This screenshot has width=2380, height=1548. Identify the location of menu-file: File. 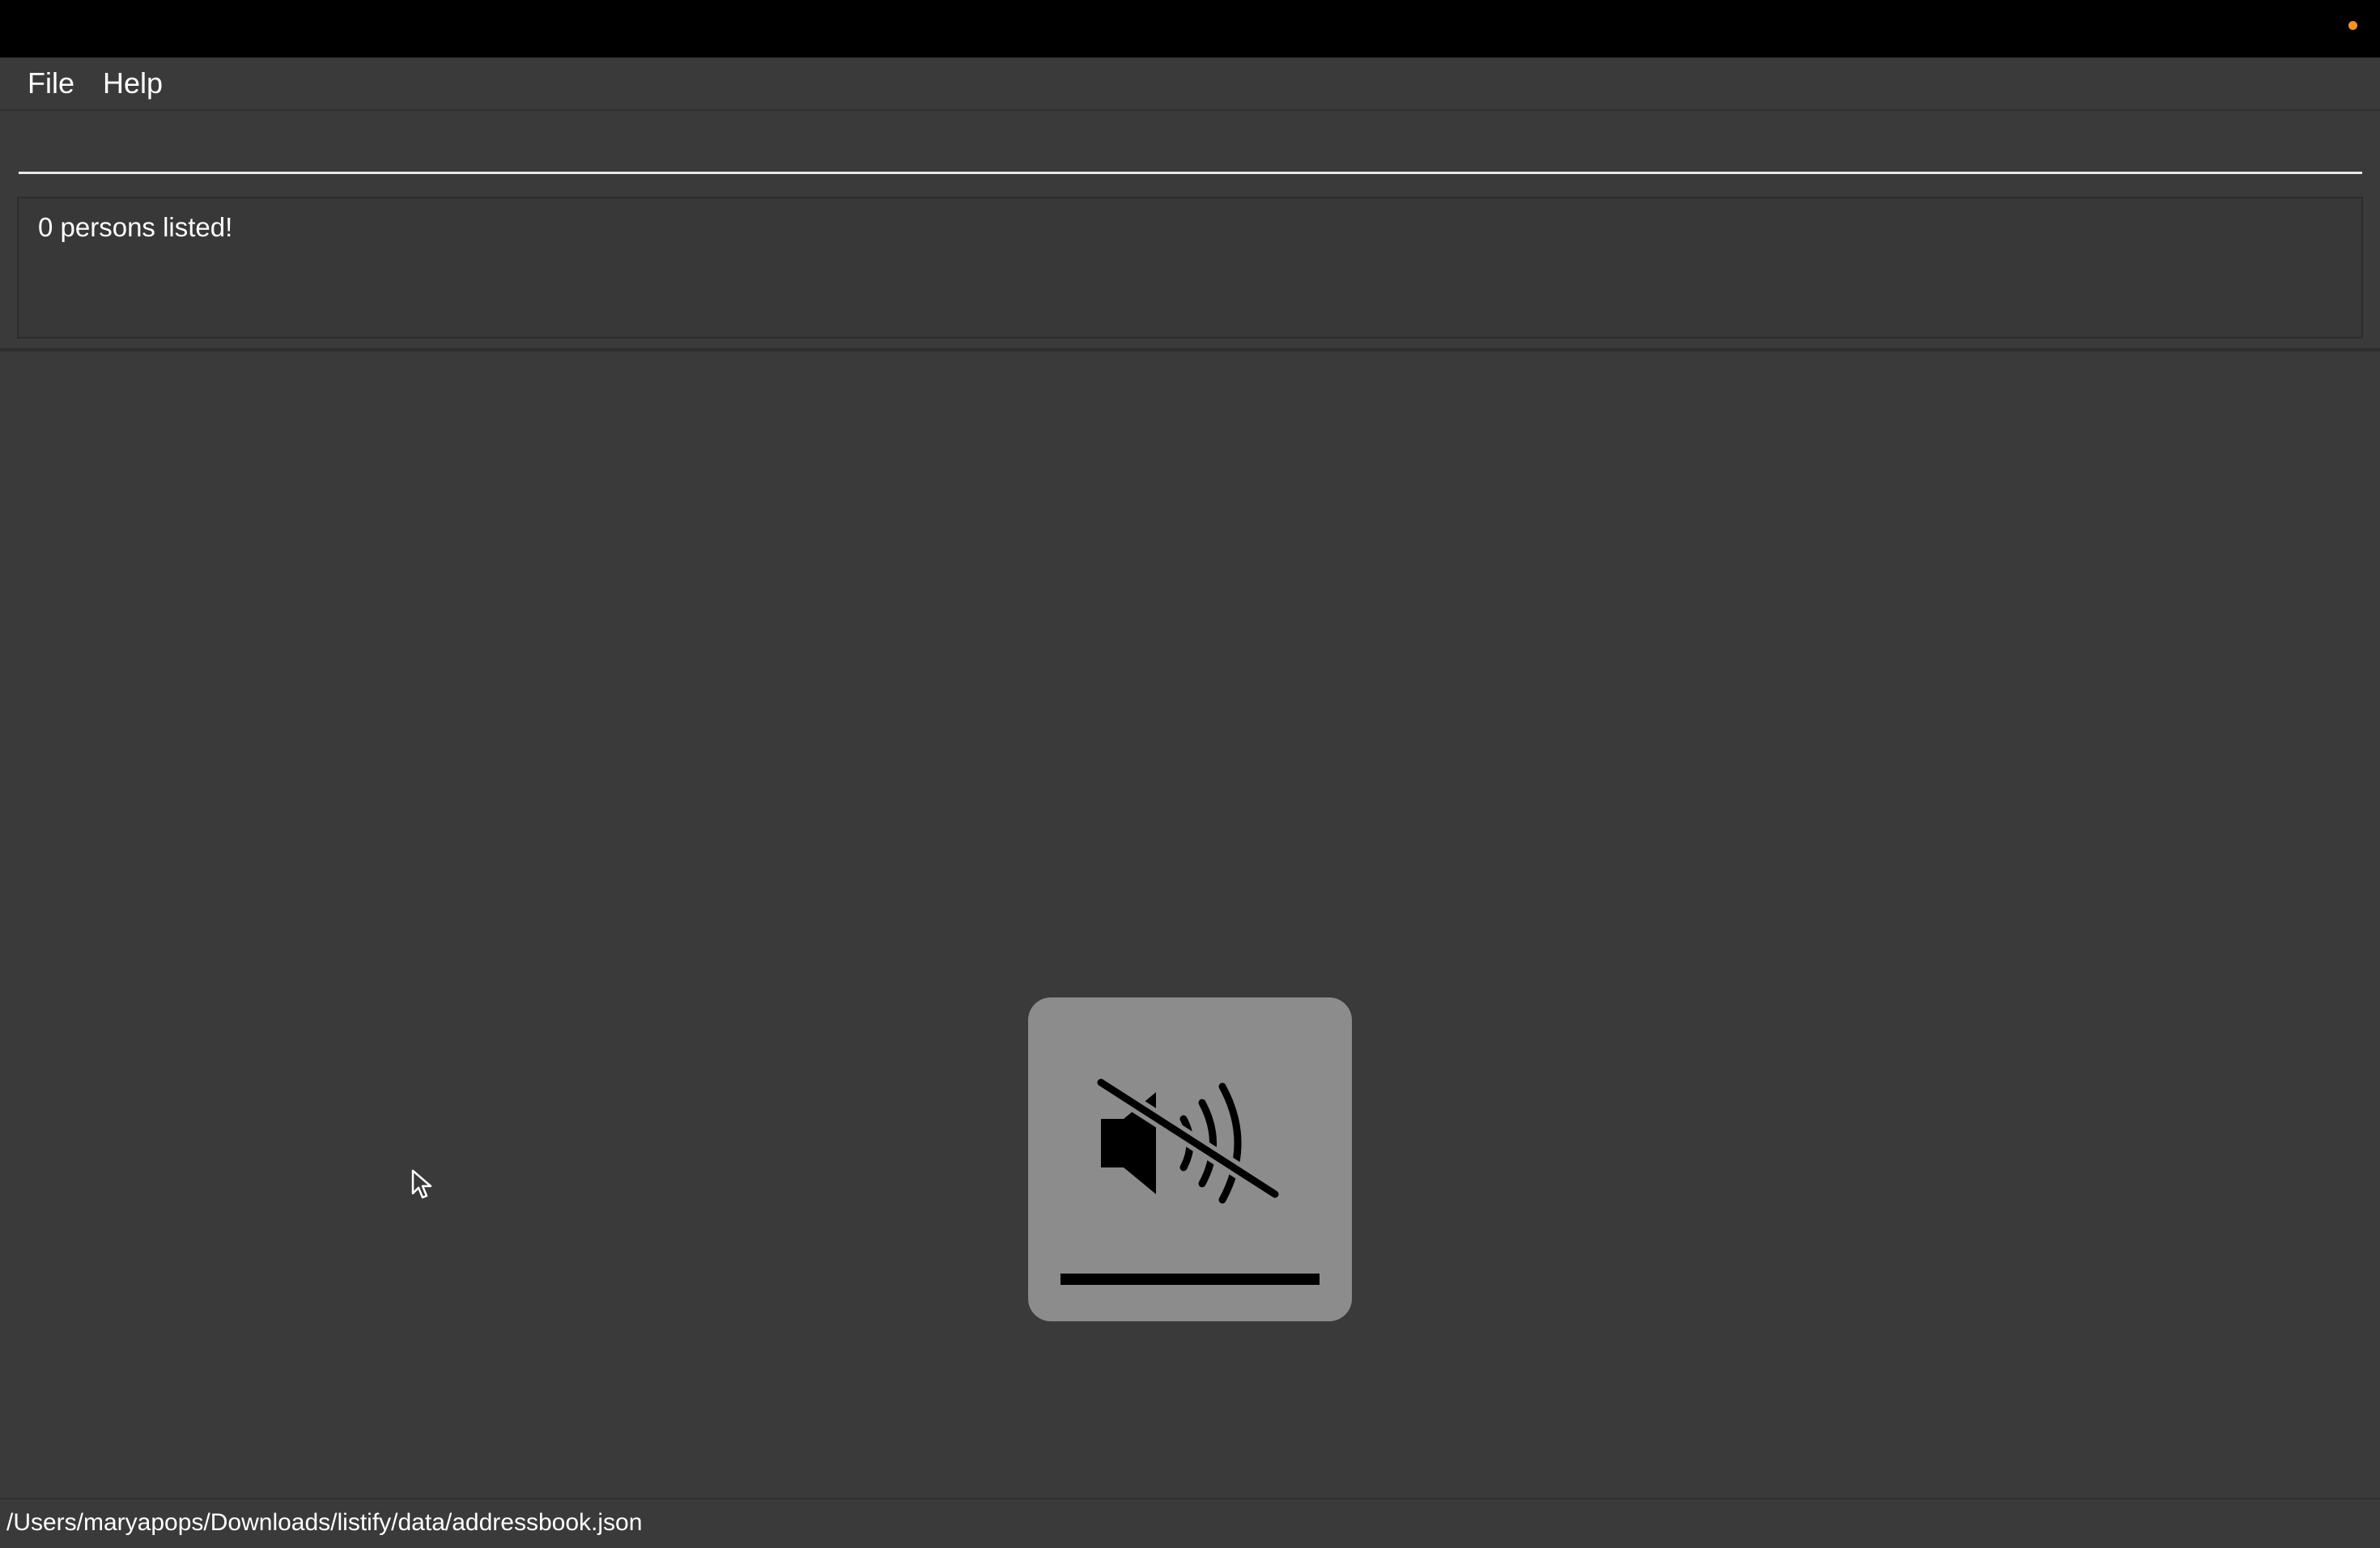
(51, 83).